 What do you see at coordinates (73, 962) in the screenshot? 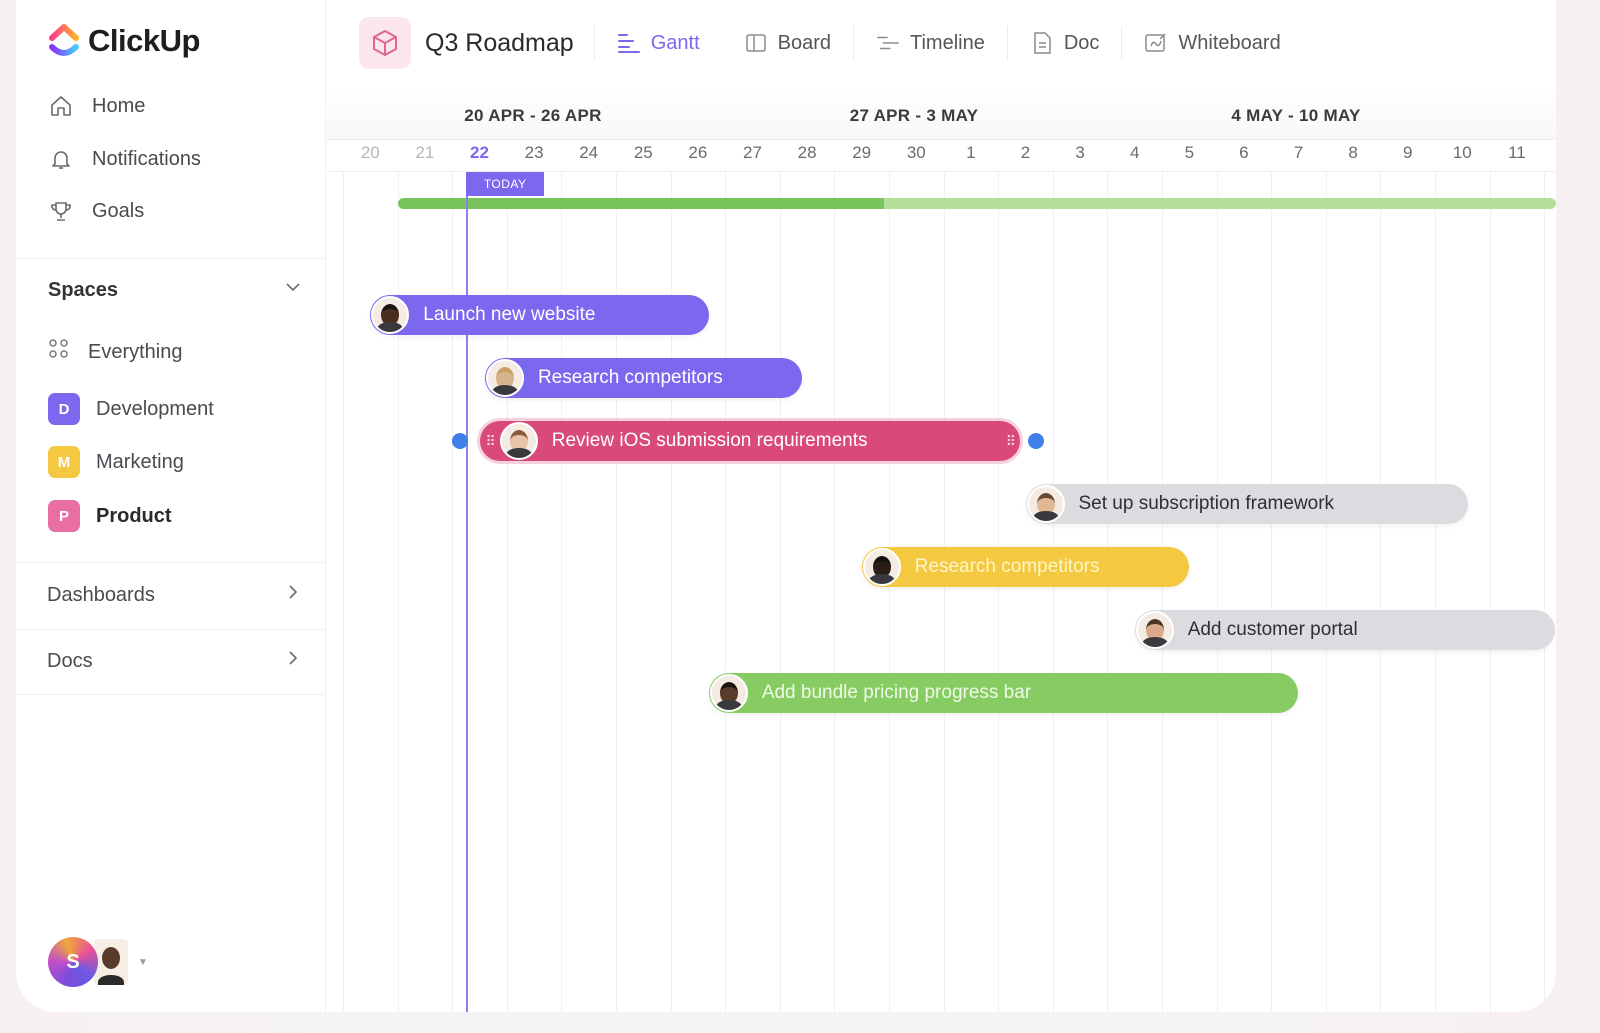
I see `workspace-avatar: S` at bounding box center [73, 962].